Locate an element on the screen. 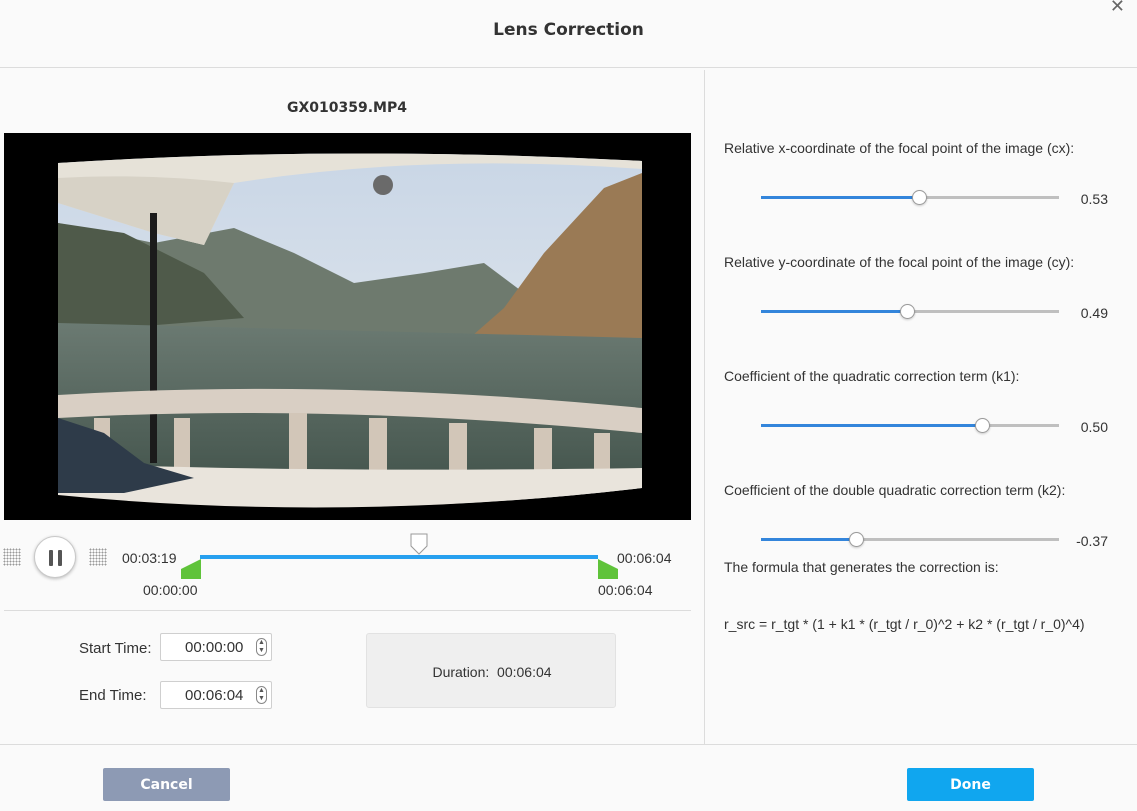 This screenshot has height=811, width=1137. cy-slider is located at coordinates (910, 311).